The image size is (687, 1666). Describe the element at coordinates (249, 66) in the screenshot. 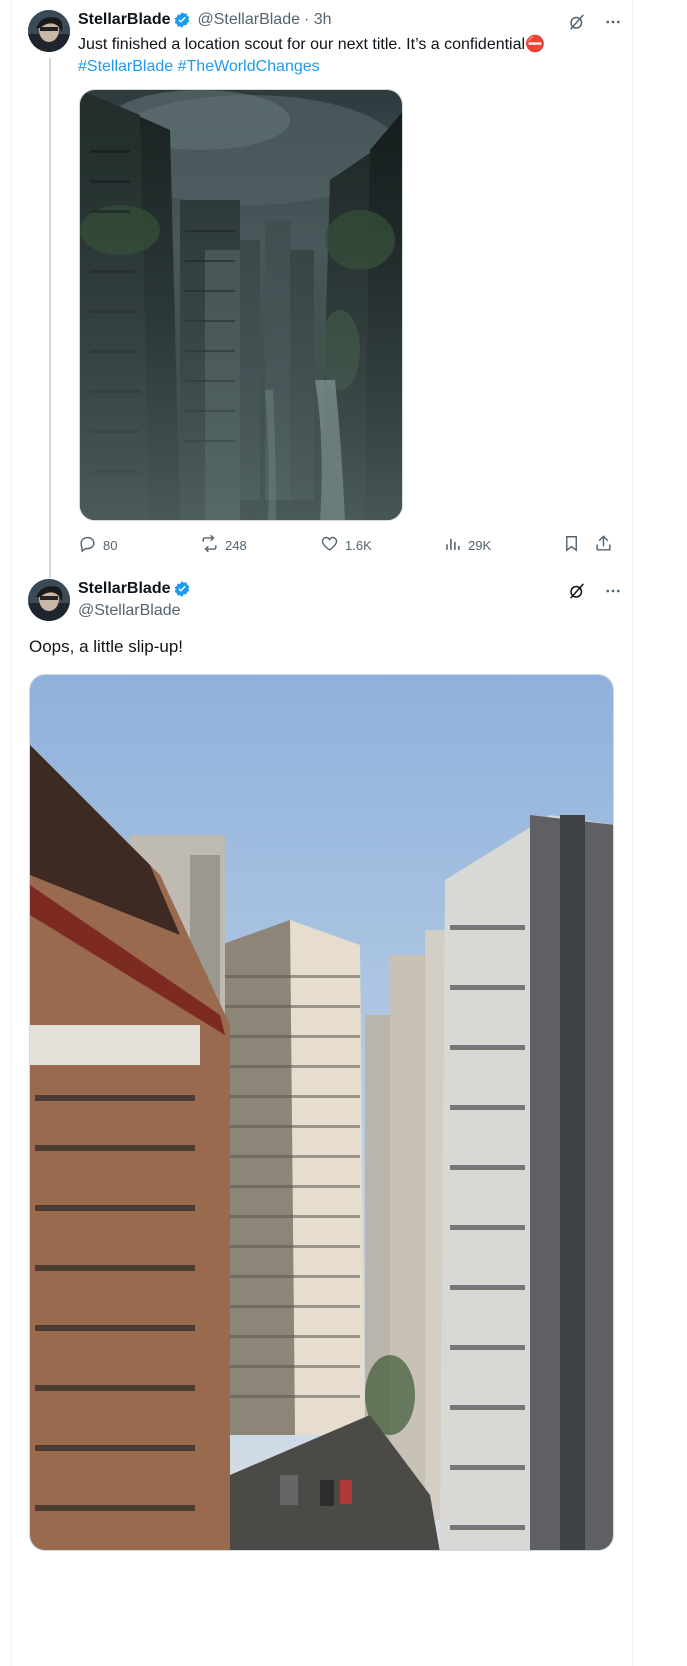

I see `hashtag-link: #TheWorldChanges` at that location.